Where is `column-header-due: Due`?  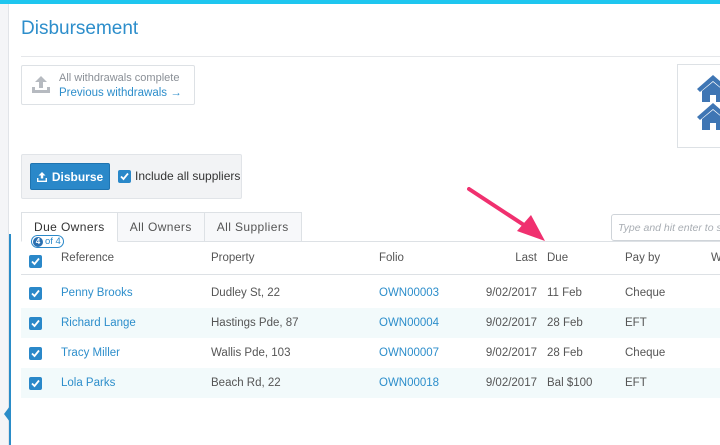
column-header-due: Due is located at coordinates (557, 258).